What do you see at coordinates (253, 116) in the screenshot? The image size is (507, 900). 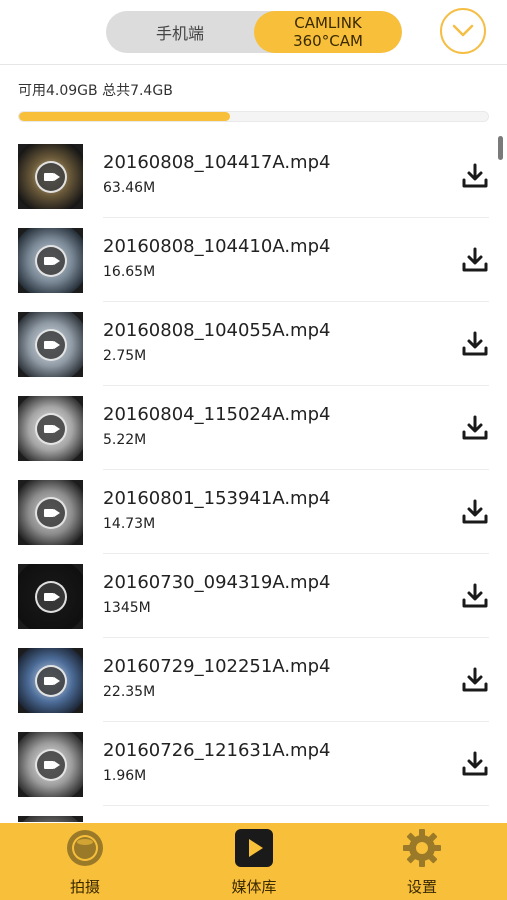 I see `storage-progress-bar` at bounding box center [253, 116].